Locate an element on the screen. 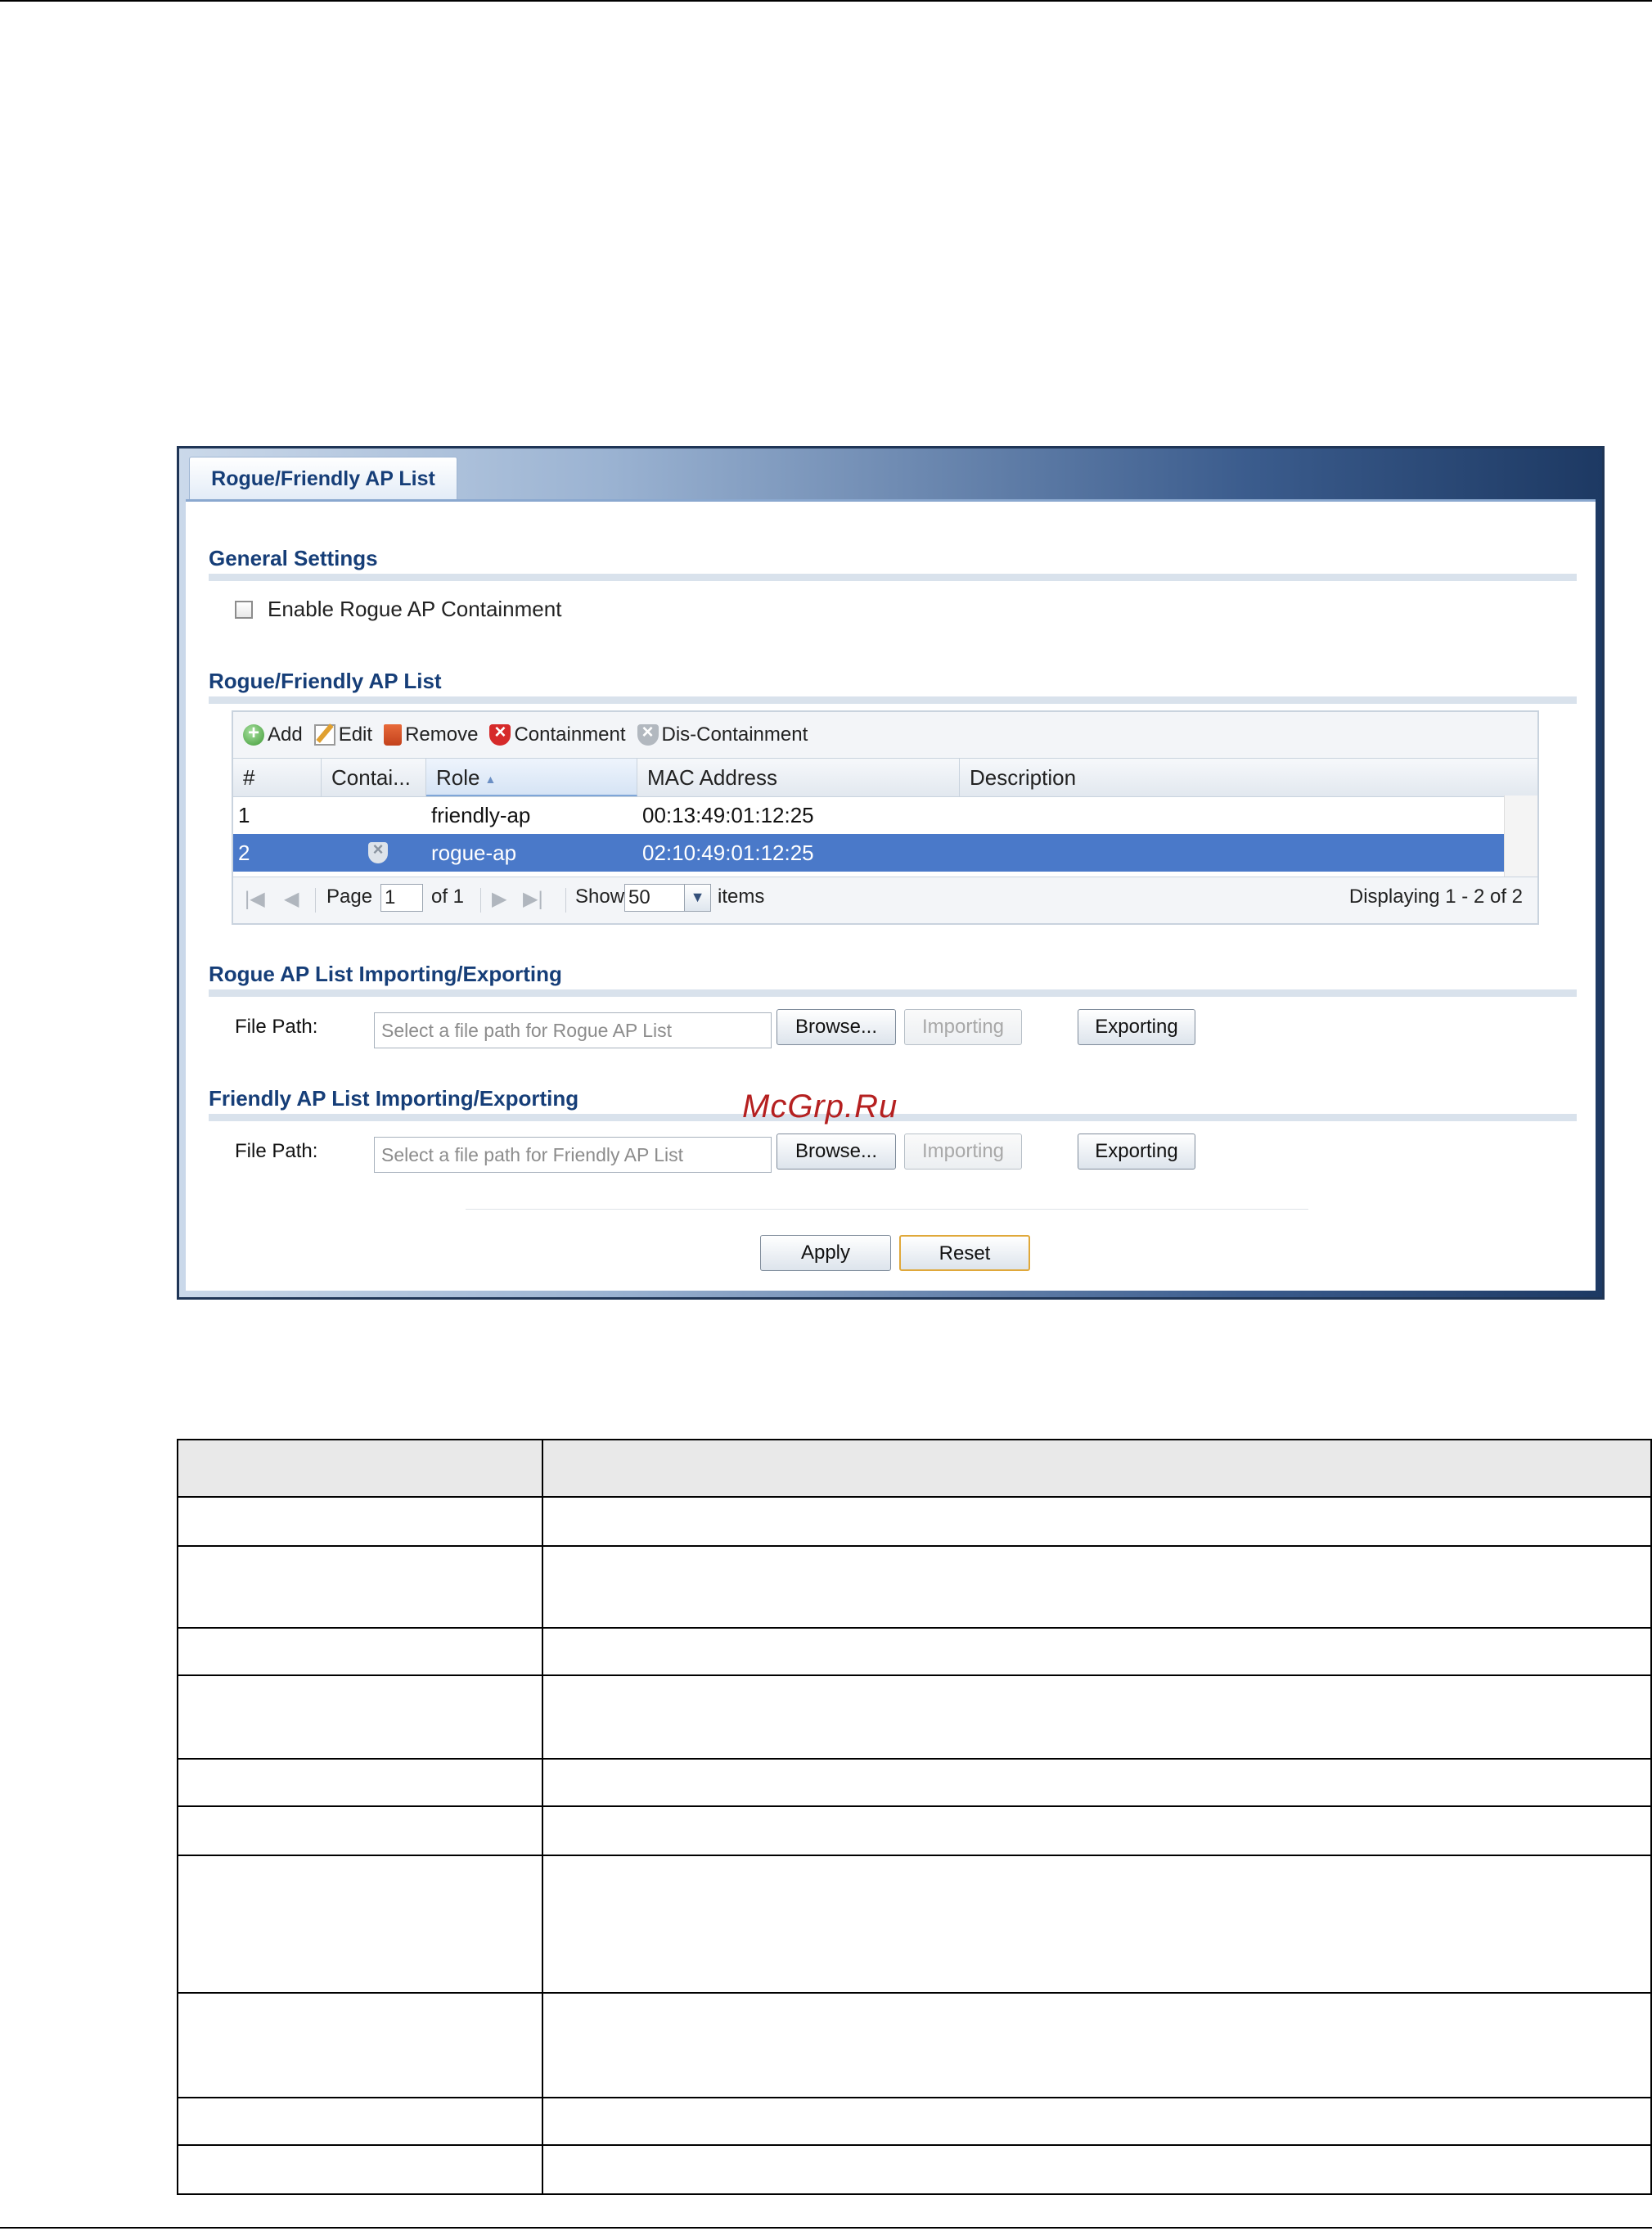 This screenshot has height=2231, width=1652. dis-containment-label: Dis-Containment is located at coordinates (734, 734).